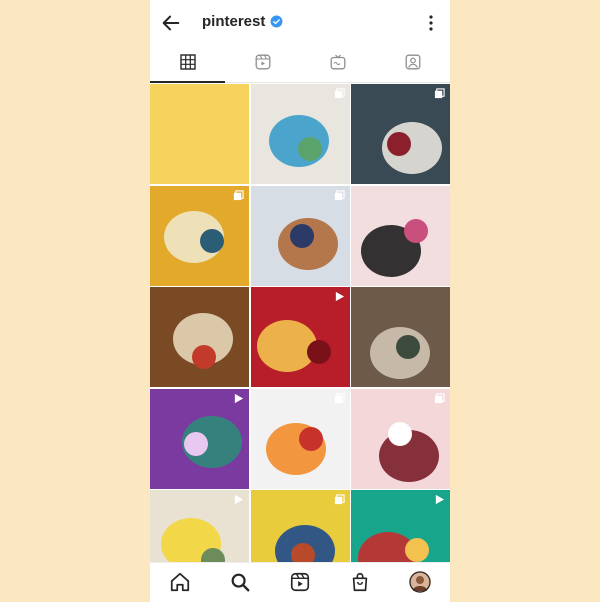  I want to click on shop-icon, so click(360, 582).